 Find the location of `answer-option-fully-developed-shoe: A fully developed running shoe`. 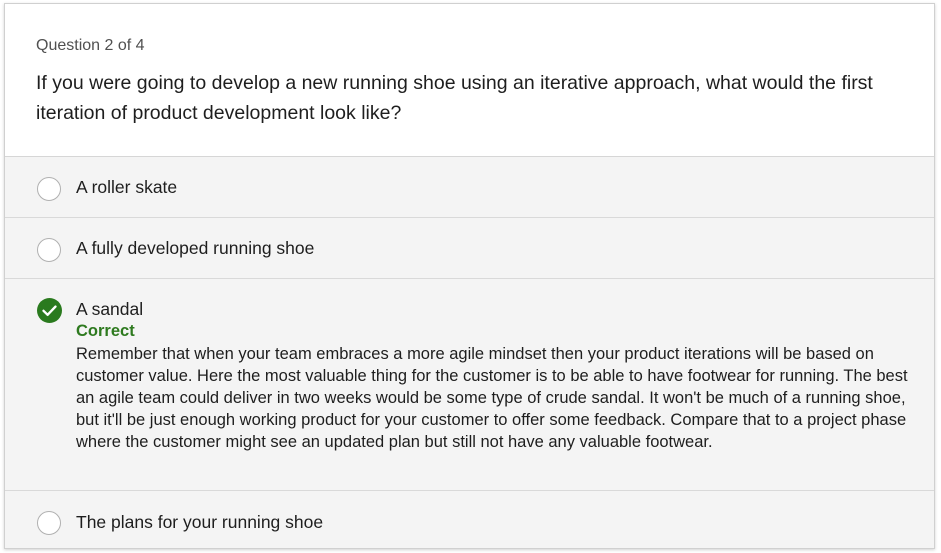

answer-option-fully-developed-shoe: A fully developed running shoe is located at coordinates (469, 248).